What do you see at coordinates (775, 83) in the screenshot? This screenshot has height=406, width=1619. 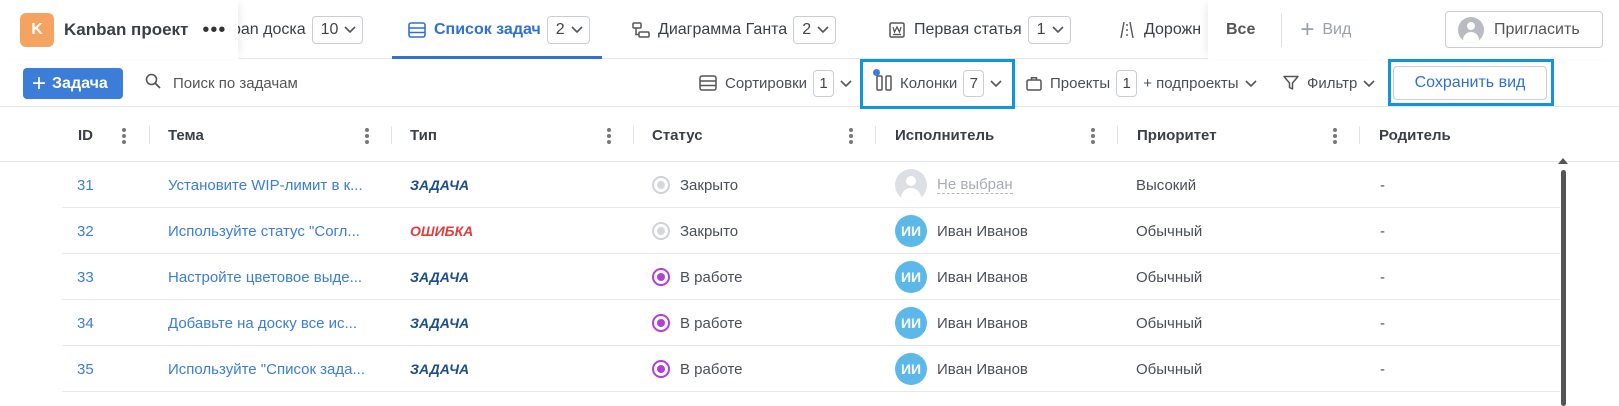 I see `sort-button: Сортировки 1` at bounding box center [775, 83].